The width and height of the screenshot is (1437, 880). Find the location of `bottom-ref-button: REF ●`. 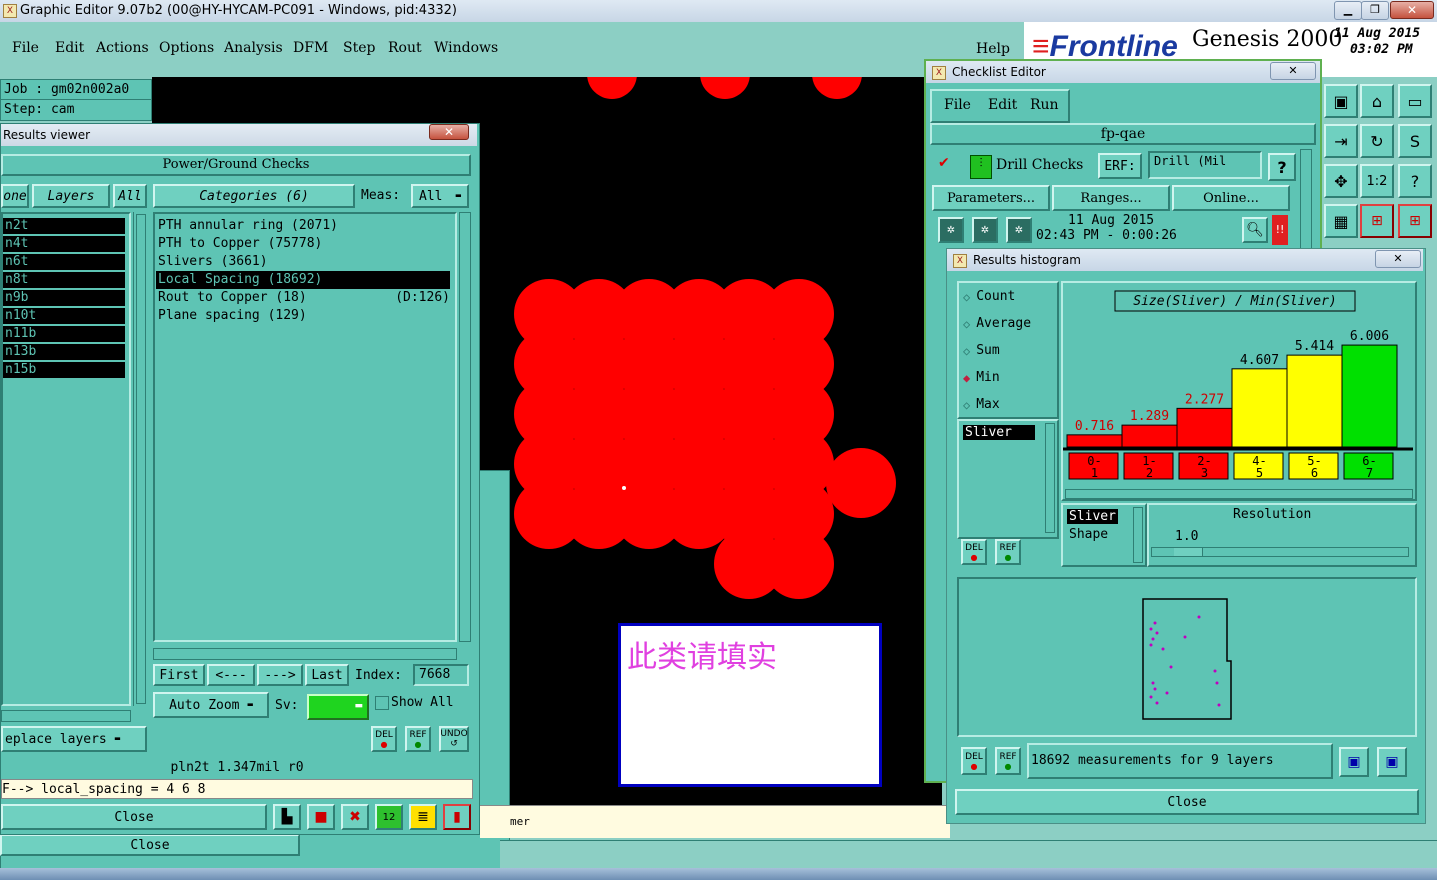

bottom-ref-button: REF ● is located at coordinates (1008, 761).